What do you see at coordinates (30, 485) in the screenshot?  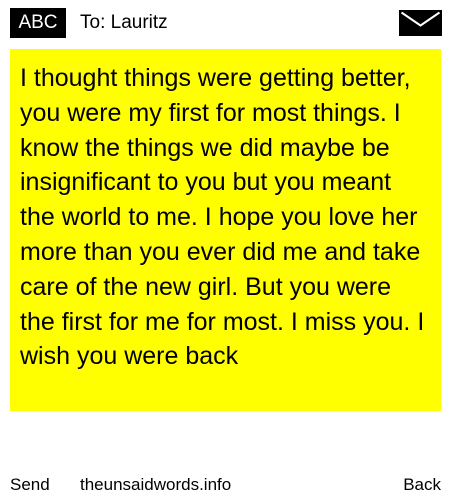 I see `send-link: Send` at bounding box center [30, 485].